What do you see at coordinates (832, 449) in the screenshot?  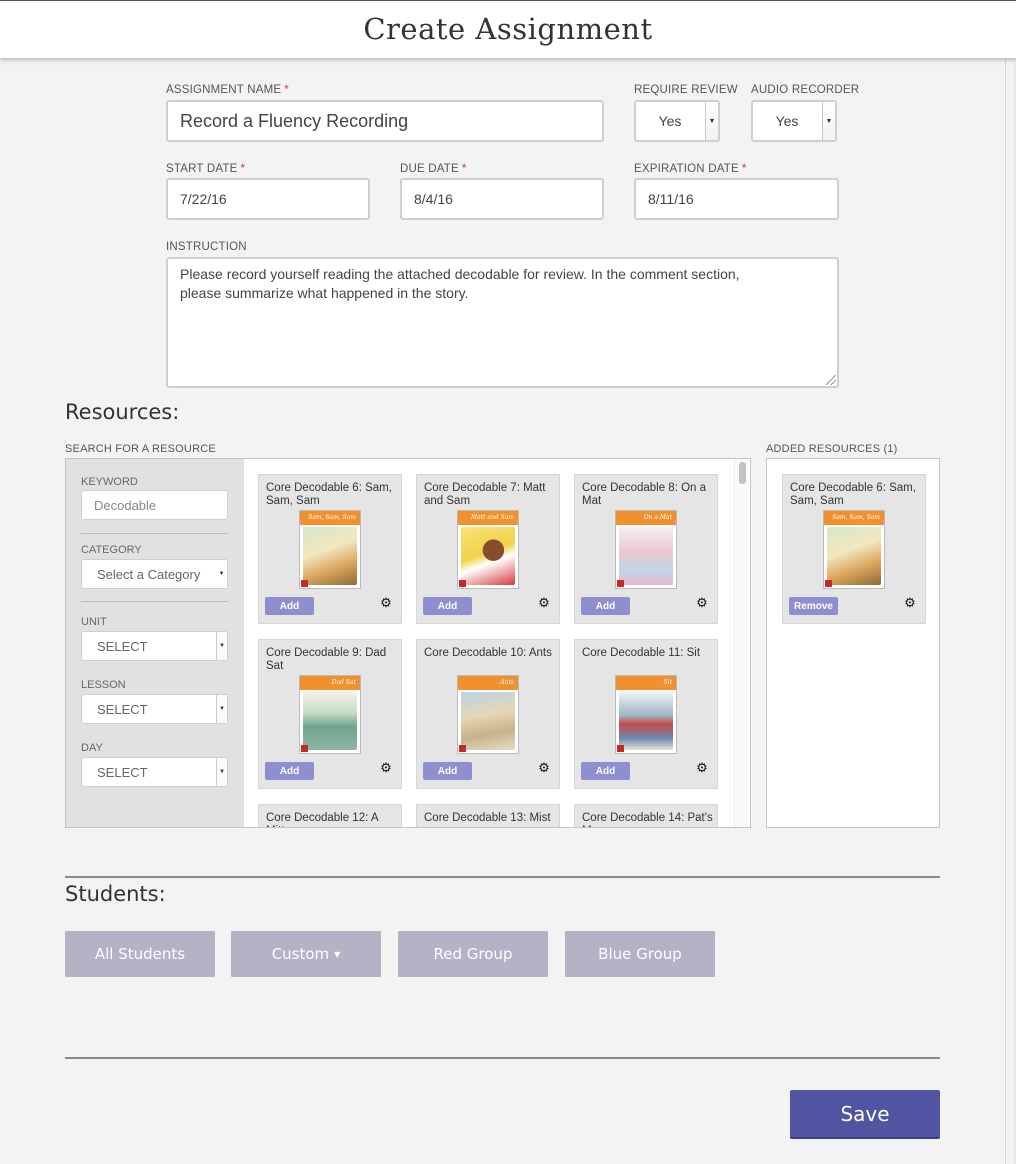 I see `added-resources-label: ADDED RESOURCES (1)` at bounding box center [832, 449].